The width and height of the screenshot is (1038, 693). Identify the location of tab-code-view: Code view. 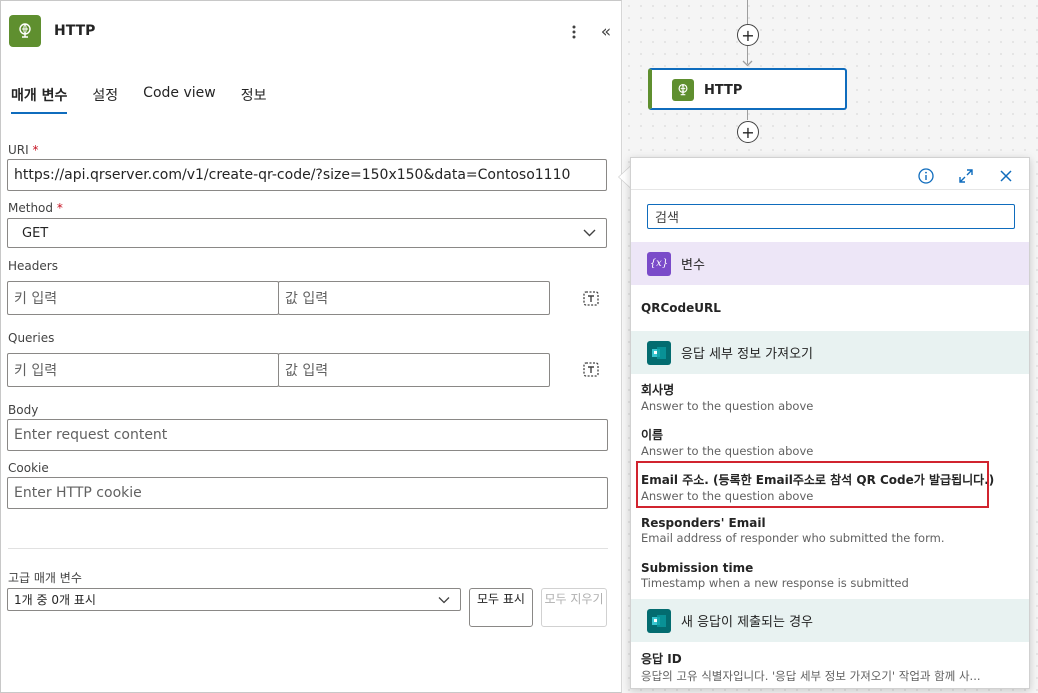
(179, 99).